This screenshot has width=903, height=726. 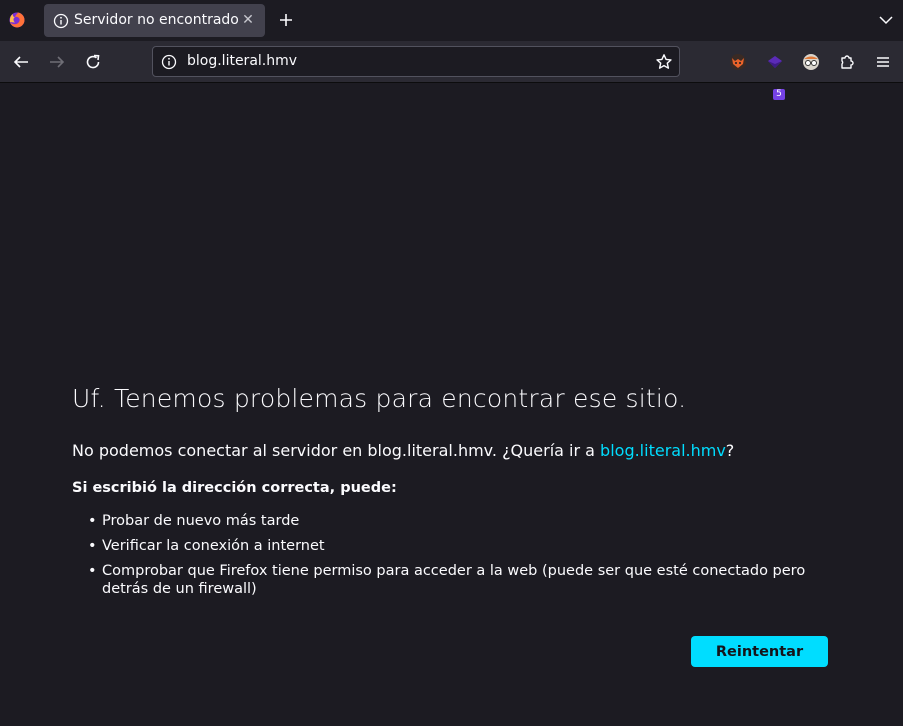 What do you see at coordinates (451, 20) in the screenshot?
I see `tab-strip: Servidor no encontrado ✕` at bounding box center [451, 20].